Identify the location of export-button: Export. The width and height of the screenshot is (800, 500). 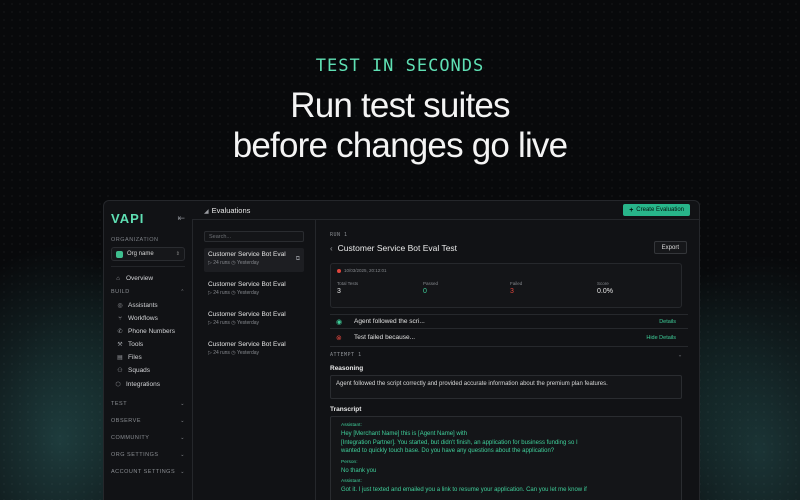
(670, 247).